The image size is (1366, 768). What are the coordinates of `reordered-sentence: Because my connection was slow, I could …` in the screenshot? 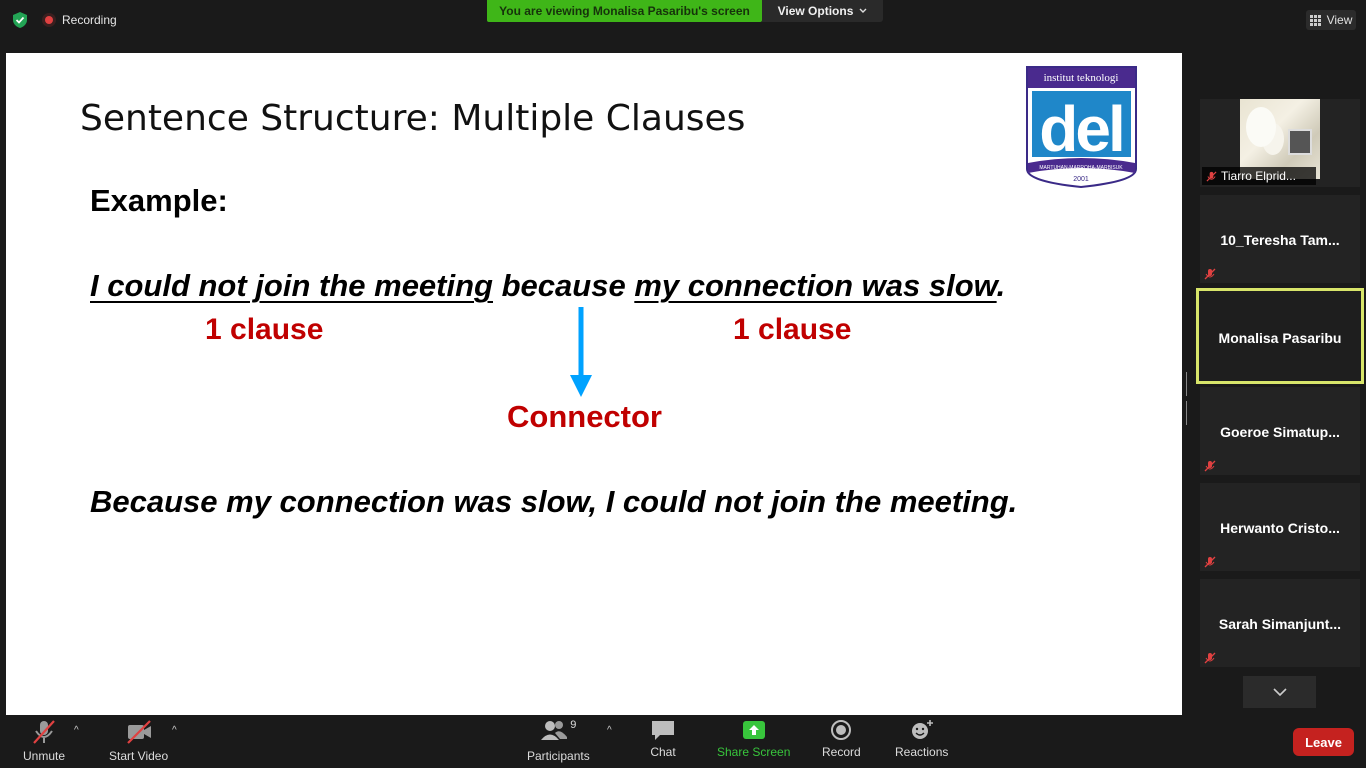 It's located at (554, 501).